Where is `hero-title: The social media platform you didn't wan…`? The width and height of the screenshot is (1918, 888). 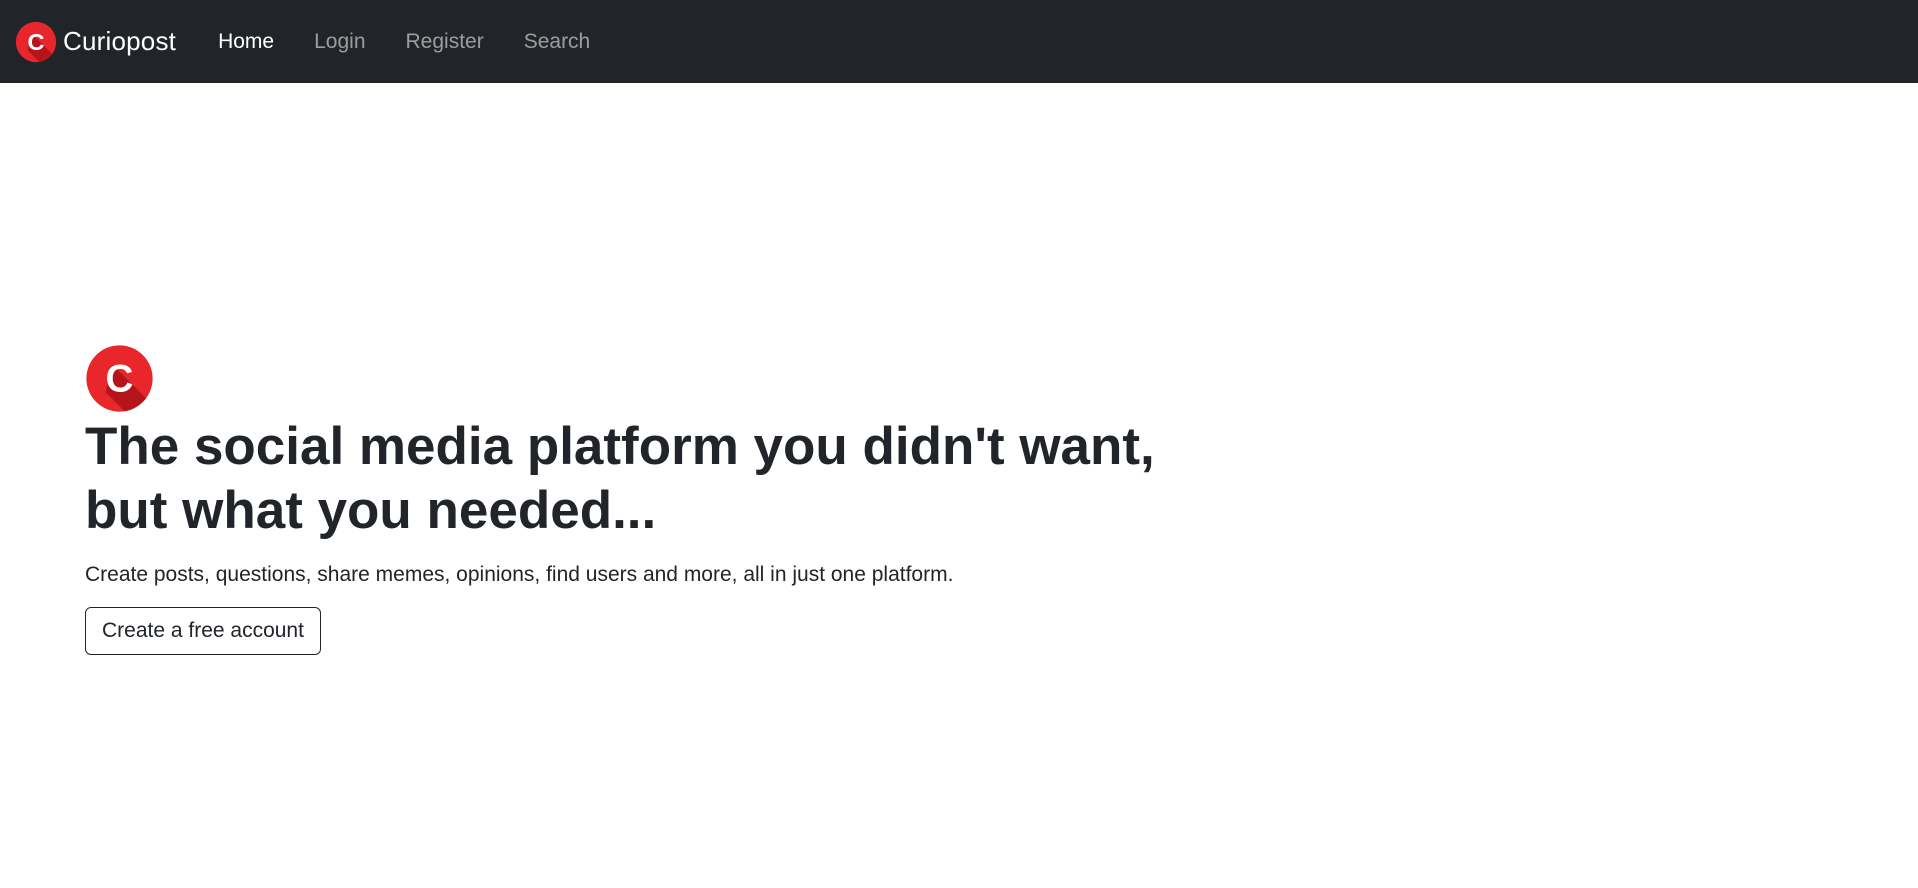 hero-title: The social media platform you didn't wan… is located at coordinates (620, 478).